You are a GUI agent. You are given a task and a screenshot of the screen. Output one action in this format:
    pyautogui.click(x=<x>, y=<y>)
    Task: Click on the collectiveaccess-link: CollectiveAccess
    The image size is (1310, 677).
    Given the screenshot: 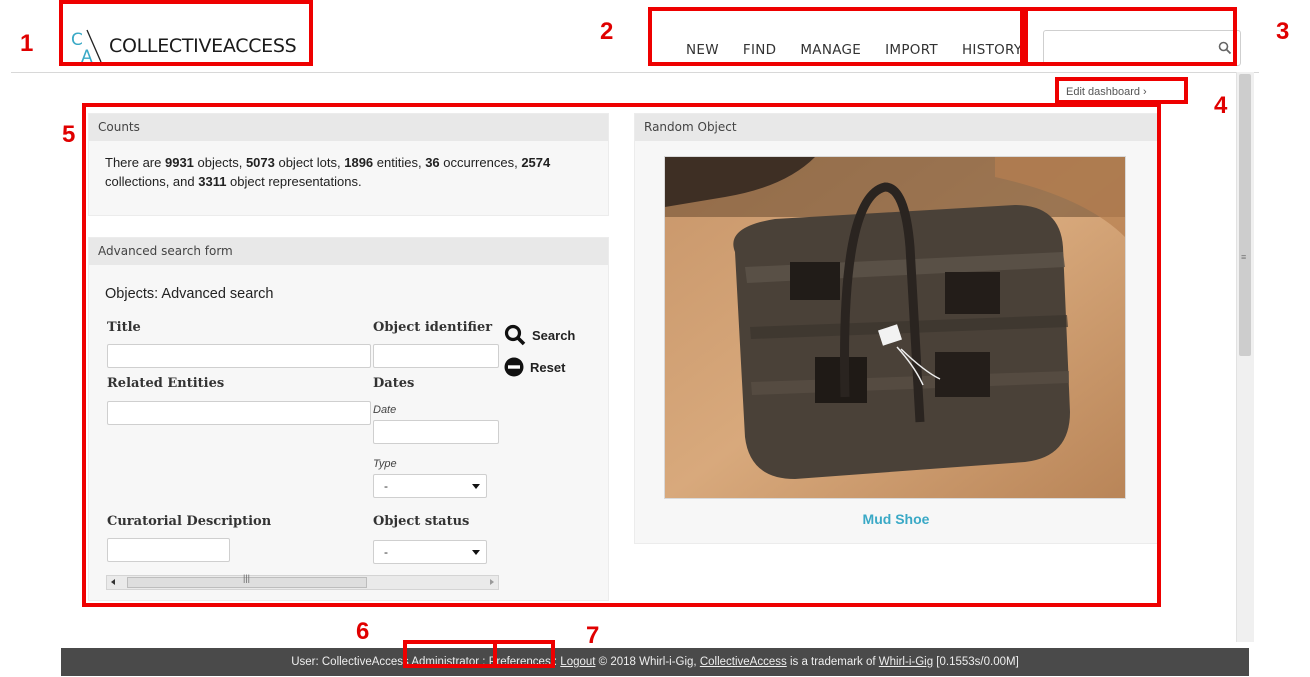 What is the action you would take?
    pyautogui.click(x=743, y=662)
    